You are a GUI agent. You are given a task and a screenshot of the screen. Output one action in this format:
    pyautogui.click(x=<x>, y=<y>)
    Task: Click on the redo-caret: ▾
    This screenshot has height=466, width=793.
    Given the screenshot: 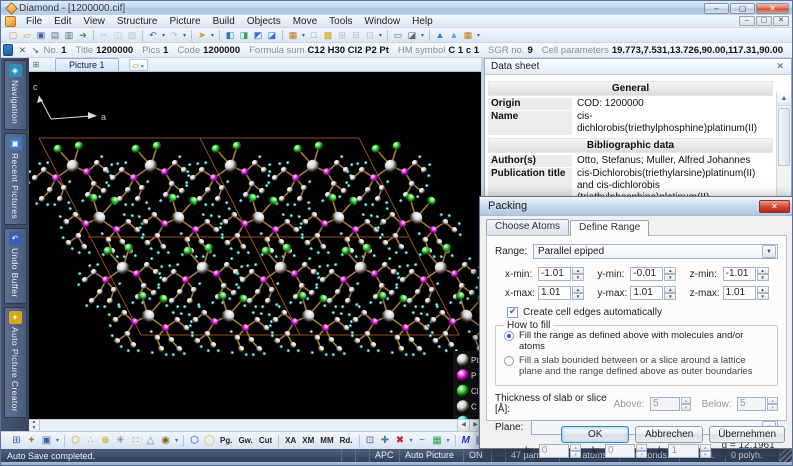 What is the action you would take?
    pyautogui.click(x=184, y=35)
    